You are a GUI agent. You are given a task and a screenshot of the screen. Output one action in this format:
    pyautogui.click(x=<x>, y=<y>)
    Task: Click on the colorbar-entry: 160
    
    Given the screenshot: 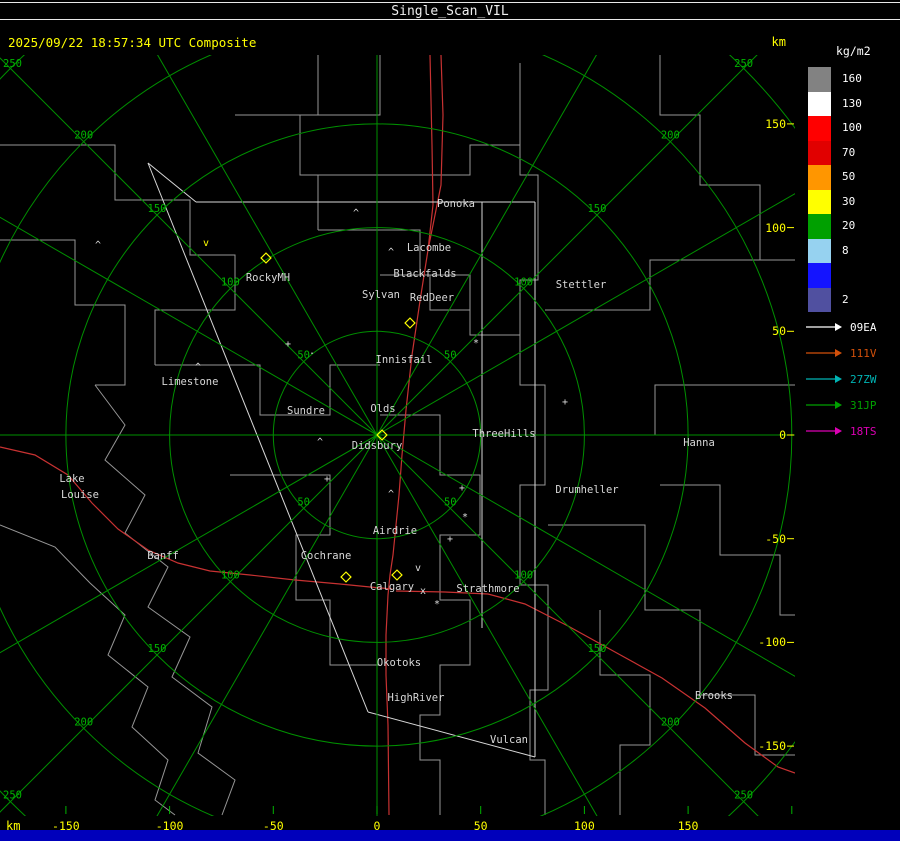 What is the action you would take?
    pyautogui.click(x=835, y=79)
    